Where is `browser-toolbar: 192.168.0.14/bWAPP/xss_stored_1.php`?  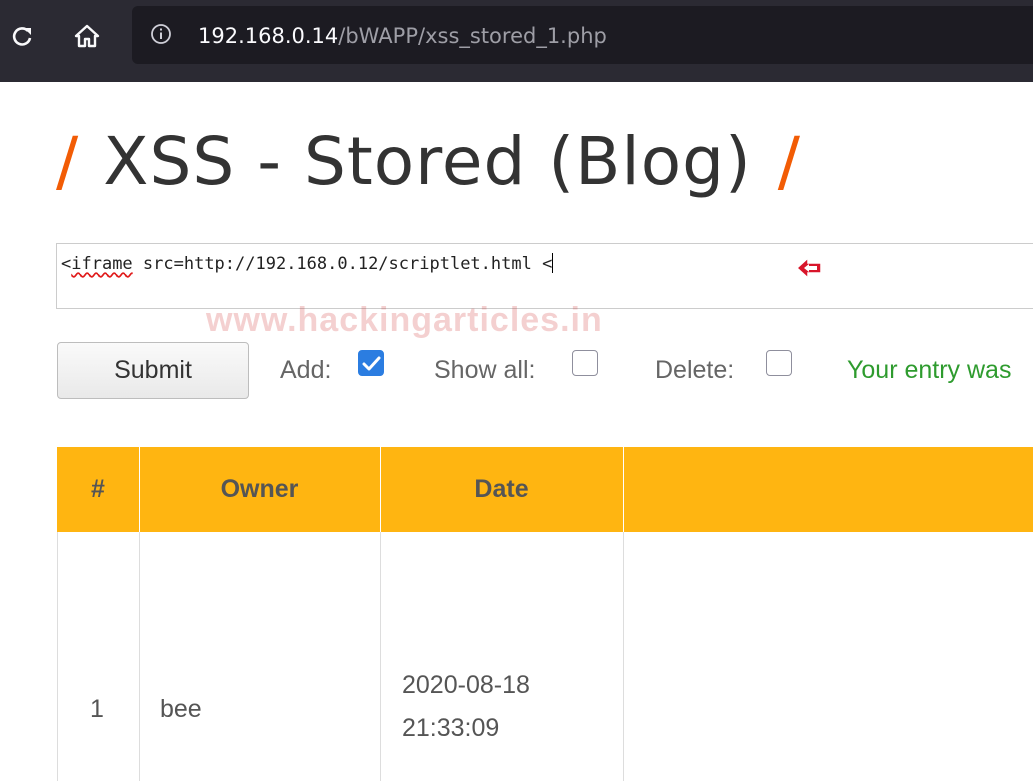 browser-toolbar: 192.168.0.14/bWAPP/xss_stored_1.php is located at coordinates (516, 41).